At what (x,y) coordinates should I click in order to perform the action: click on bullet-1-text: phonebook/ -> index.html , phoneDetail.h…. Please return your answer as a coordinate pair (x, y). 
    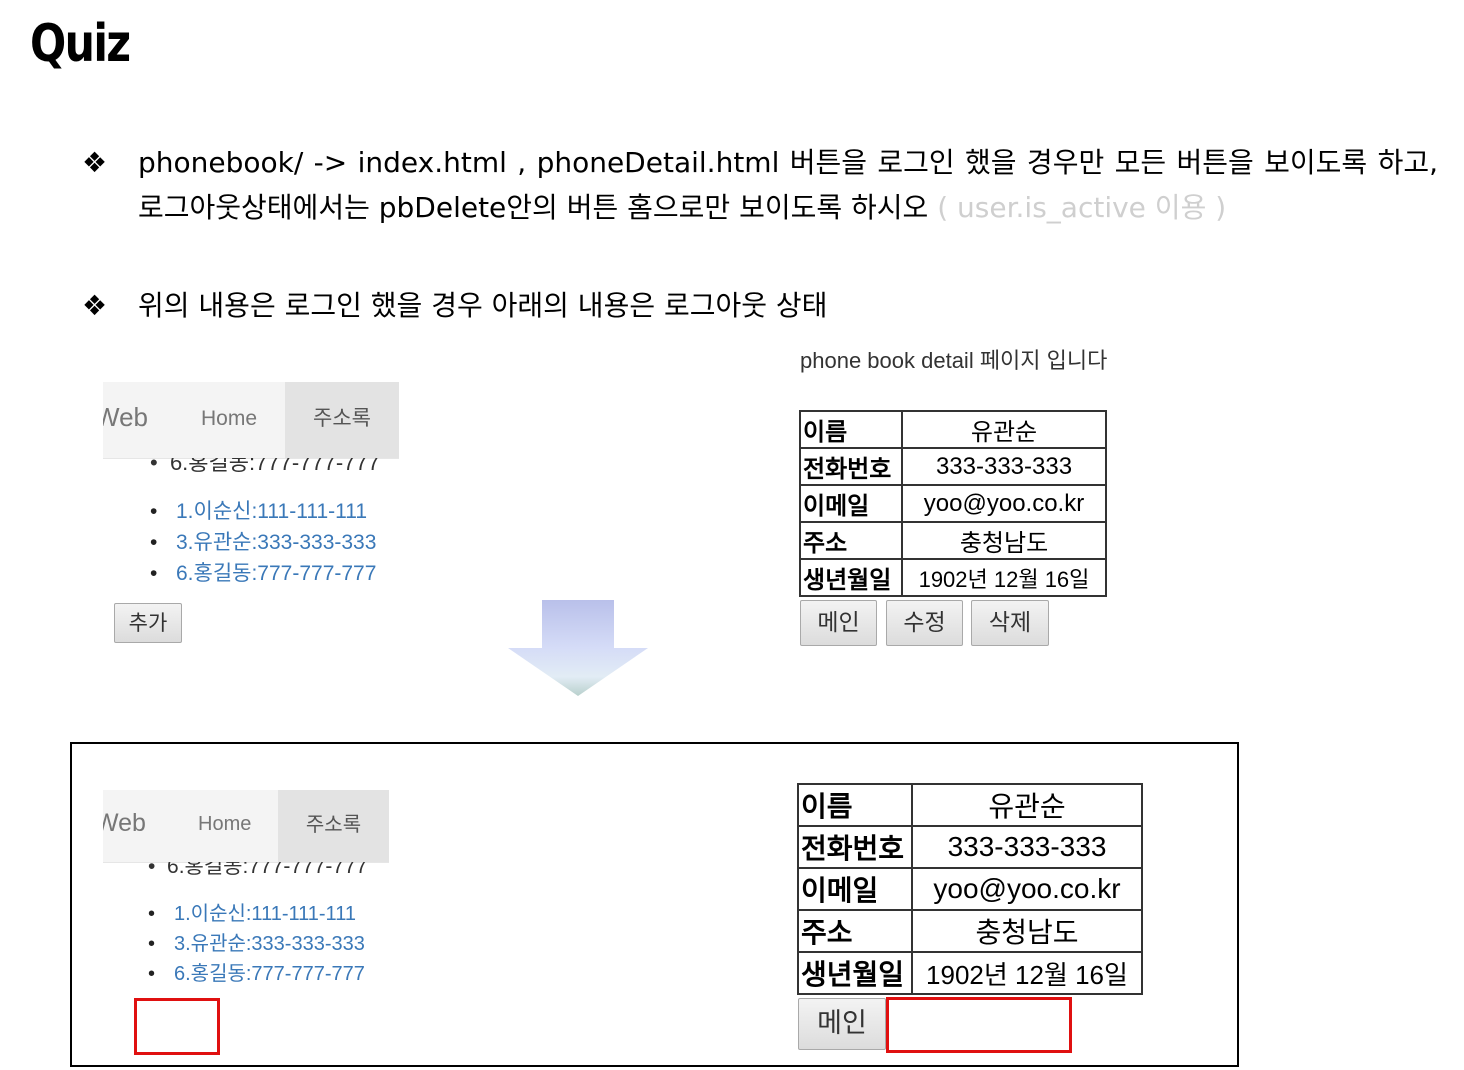
    Looking at the image, I should click on (788, 185).